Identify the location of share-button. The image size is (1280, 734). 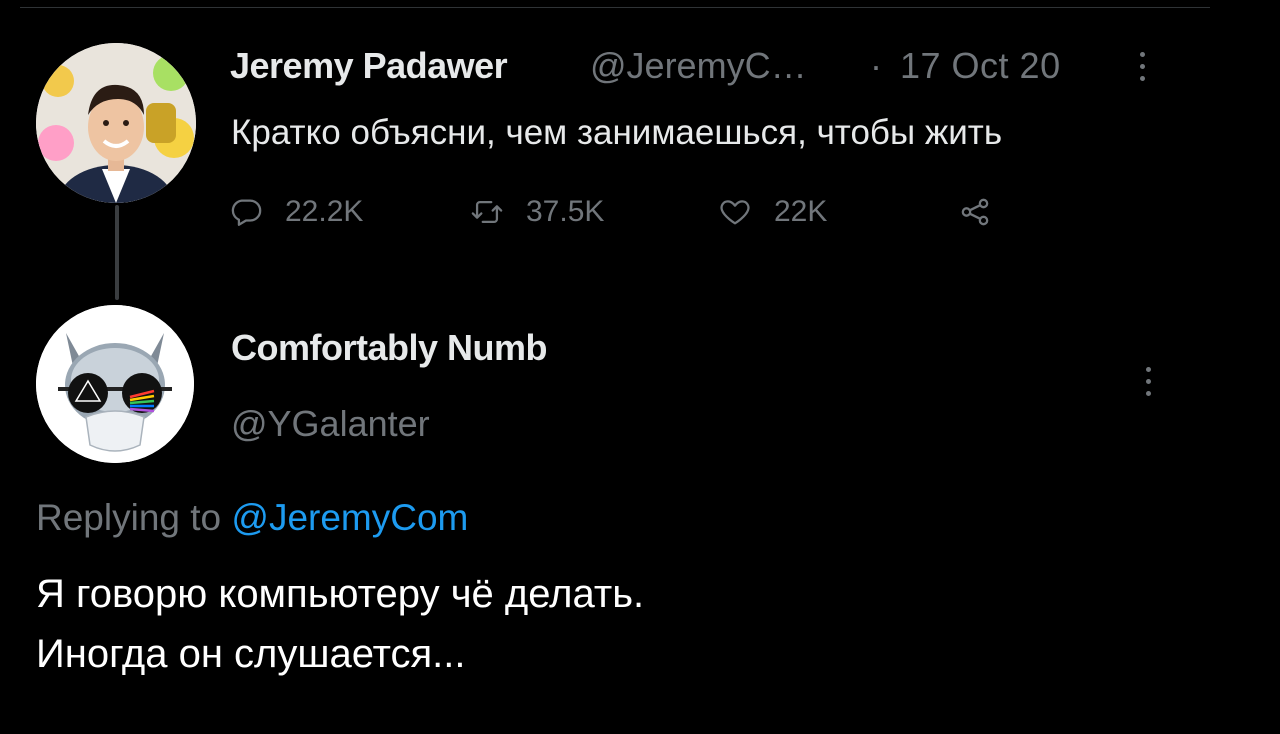
(986, 212).